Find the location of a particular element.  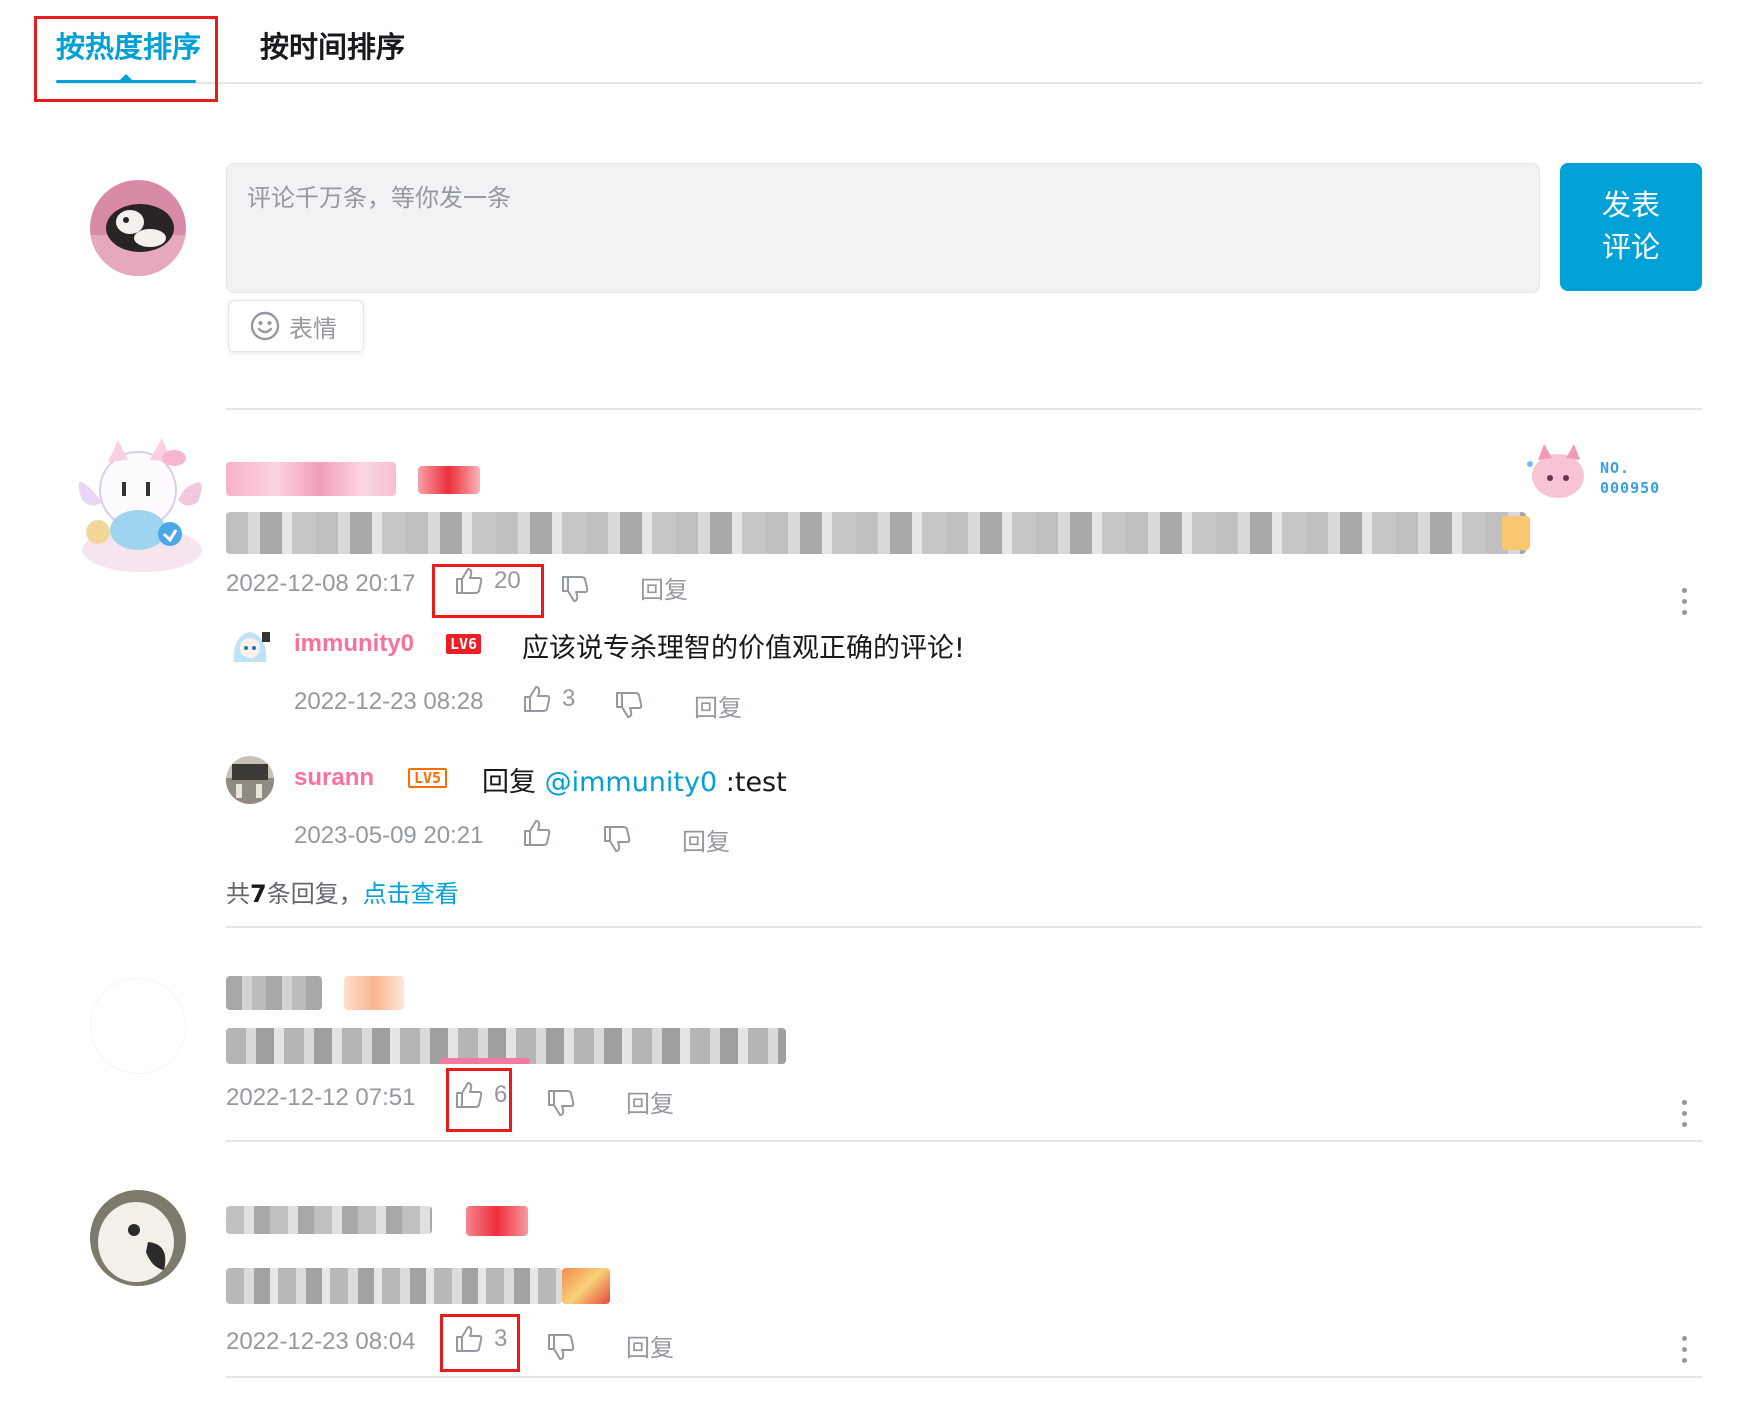

reply-2-username: surann is located at coordinates (334, 778).